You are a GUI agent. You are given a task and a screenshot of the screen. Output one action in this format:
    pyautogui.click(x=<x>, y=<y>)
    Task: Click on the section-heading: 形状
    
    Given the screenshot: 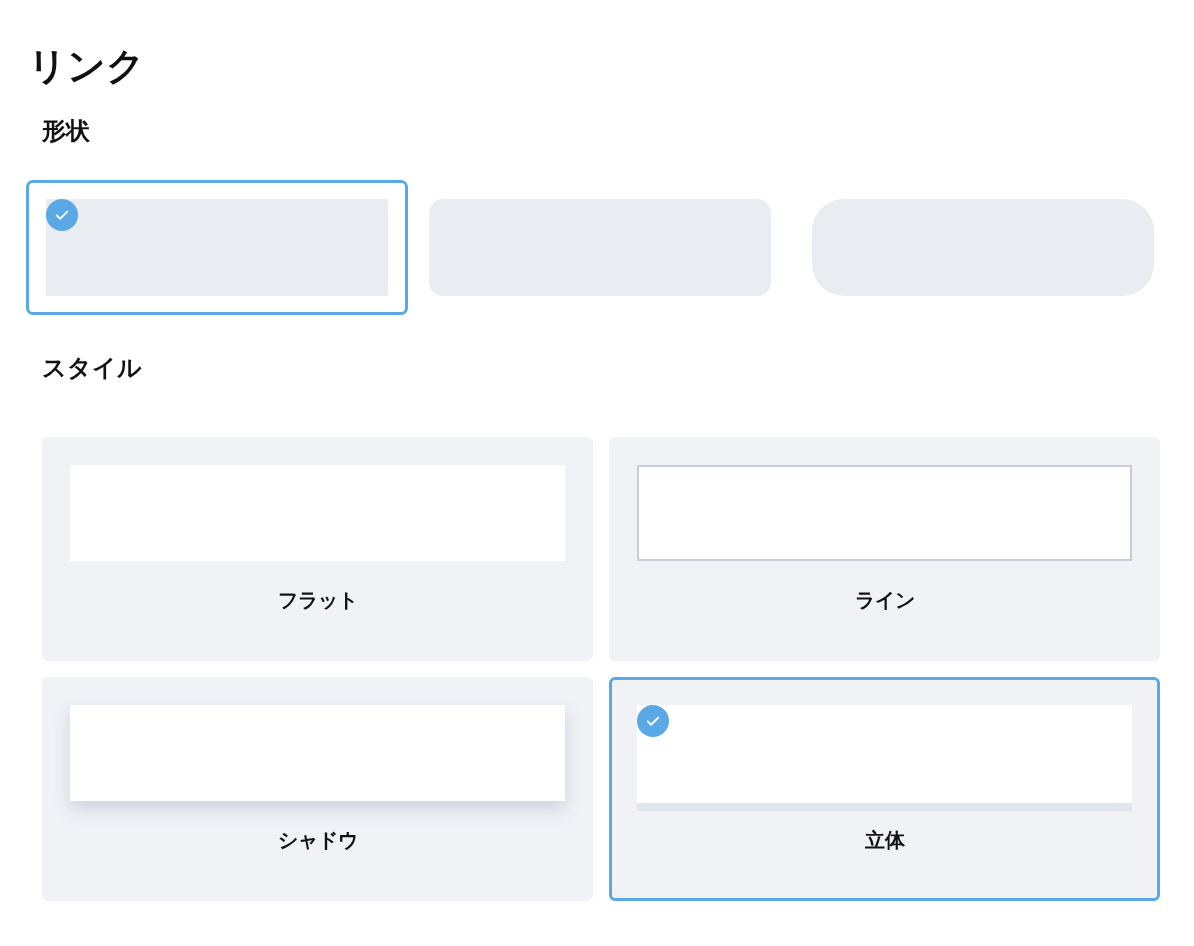 What is the action you would take?
    pyautogui.click(x=66, y=131)
    